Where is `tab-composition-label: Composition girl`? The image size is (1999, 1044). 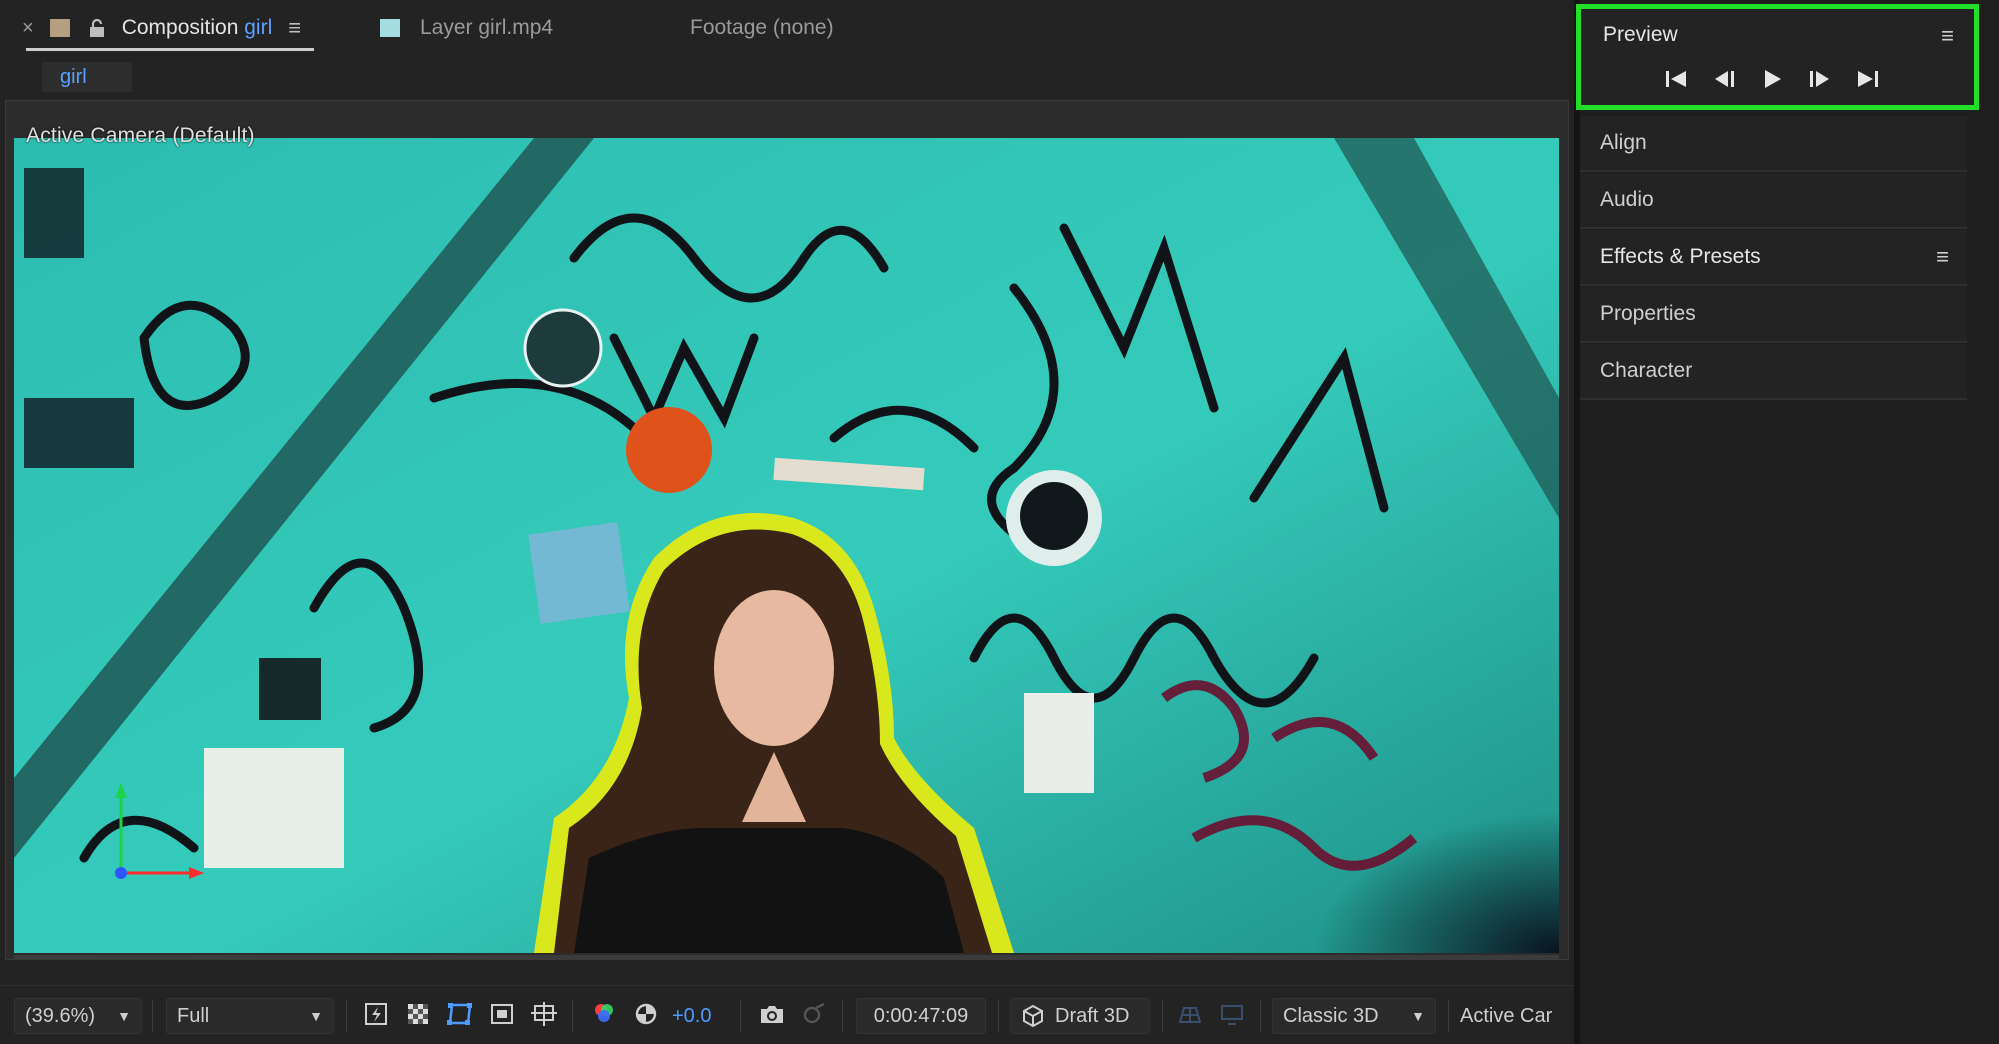
tab-composition-label: Composition girl is located at coordinates (197, 28).